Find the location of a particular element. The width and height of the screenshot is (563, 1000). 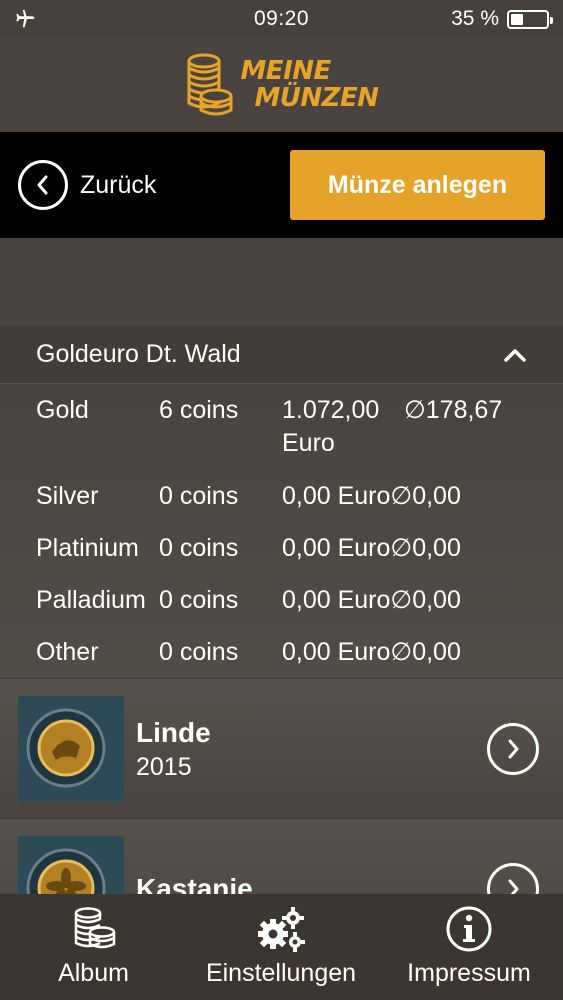

app-logo: MEINE MÜNZEN is located at coordinates (281, 85).